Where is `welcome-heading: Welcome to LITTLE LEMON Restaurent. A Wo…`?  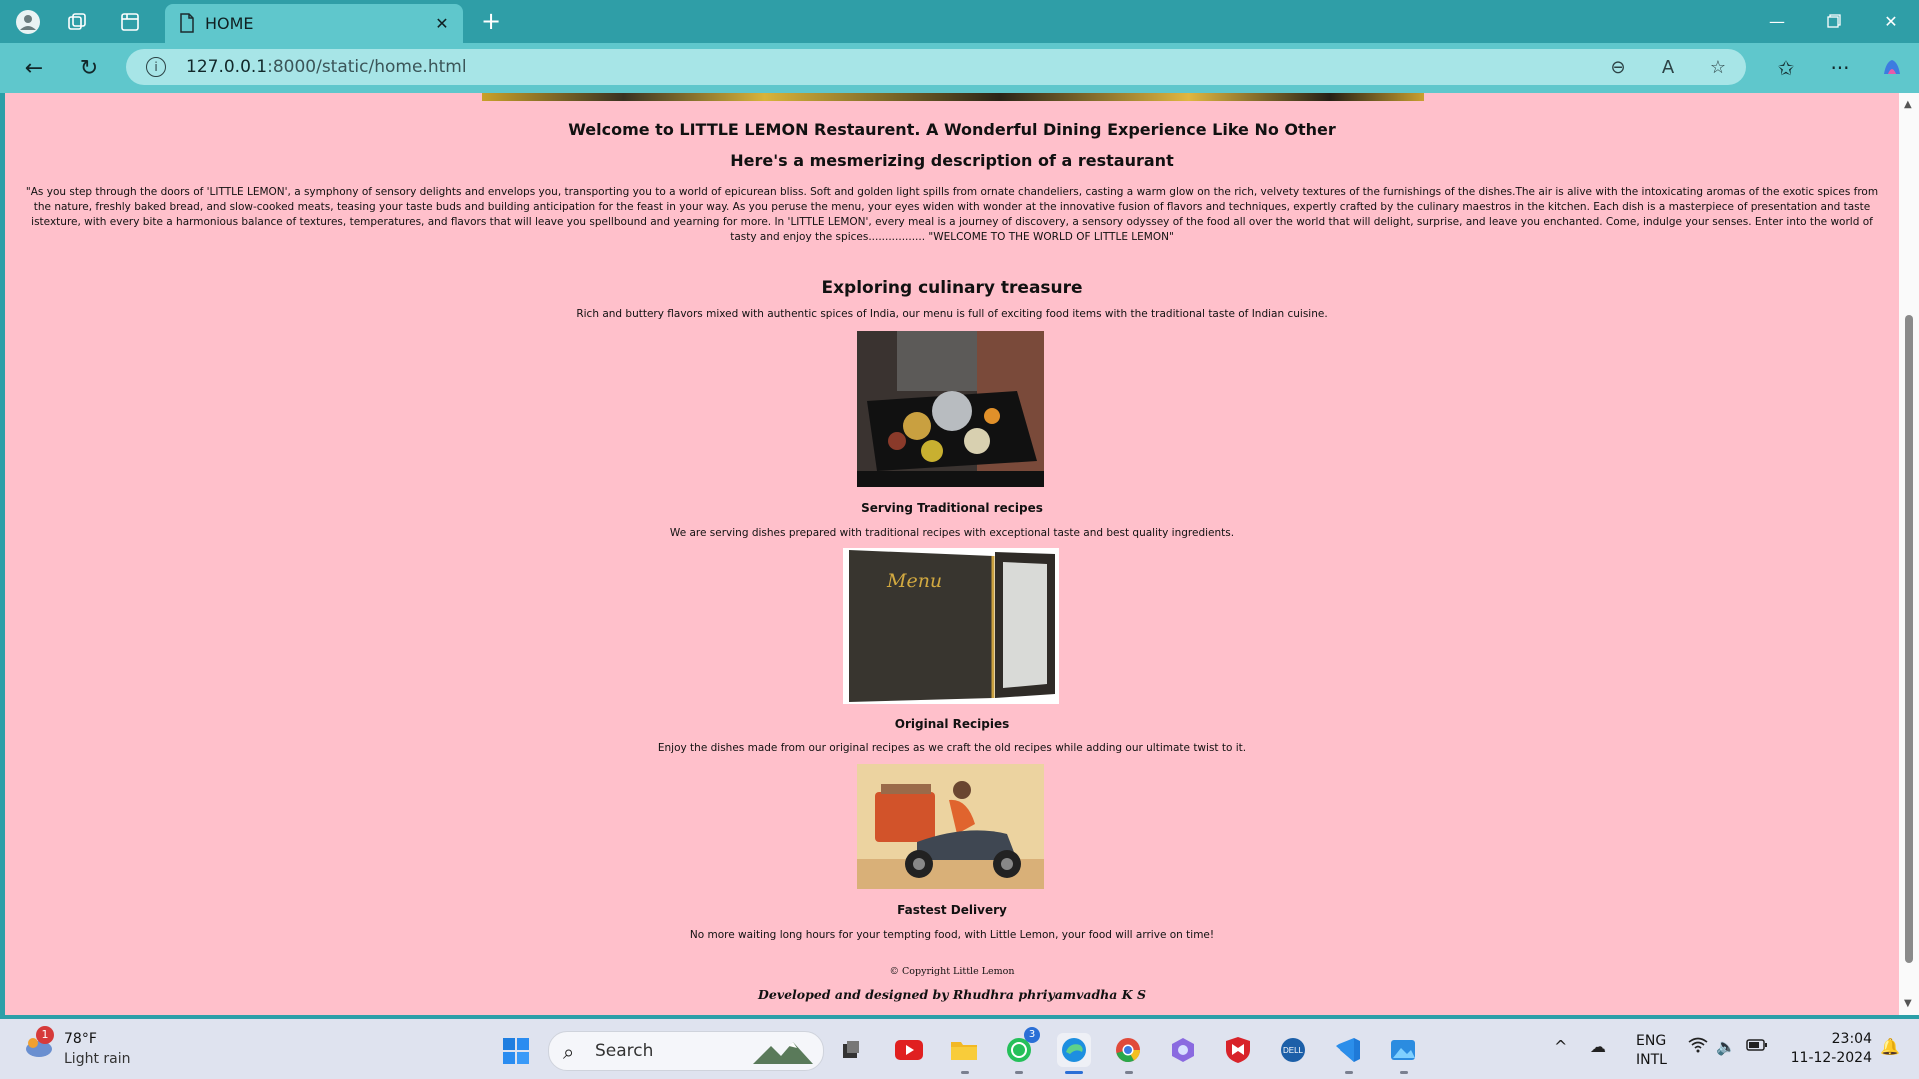
welcome-heading: Welcome to LITTLE LEMON Restaurent. A Wo… is located at coordinates (952, 129).